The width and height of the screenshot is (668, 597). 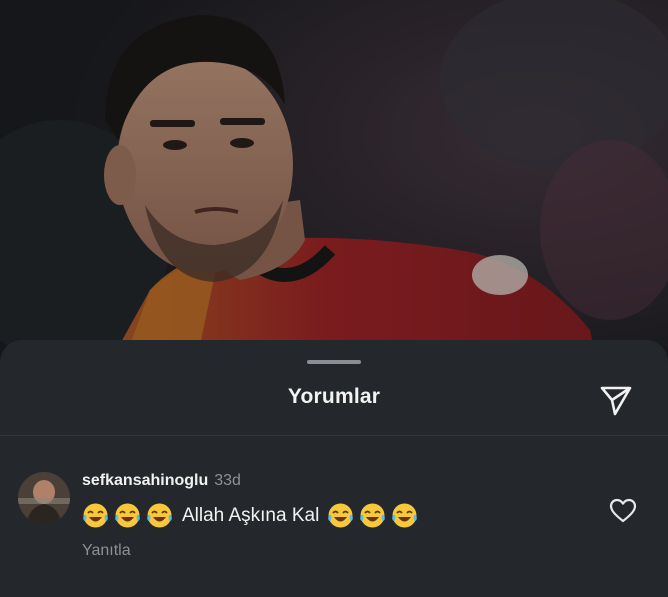 I want to click on avatar, so click(x=44, y=498).